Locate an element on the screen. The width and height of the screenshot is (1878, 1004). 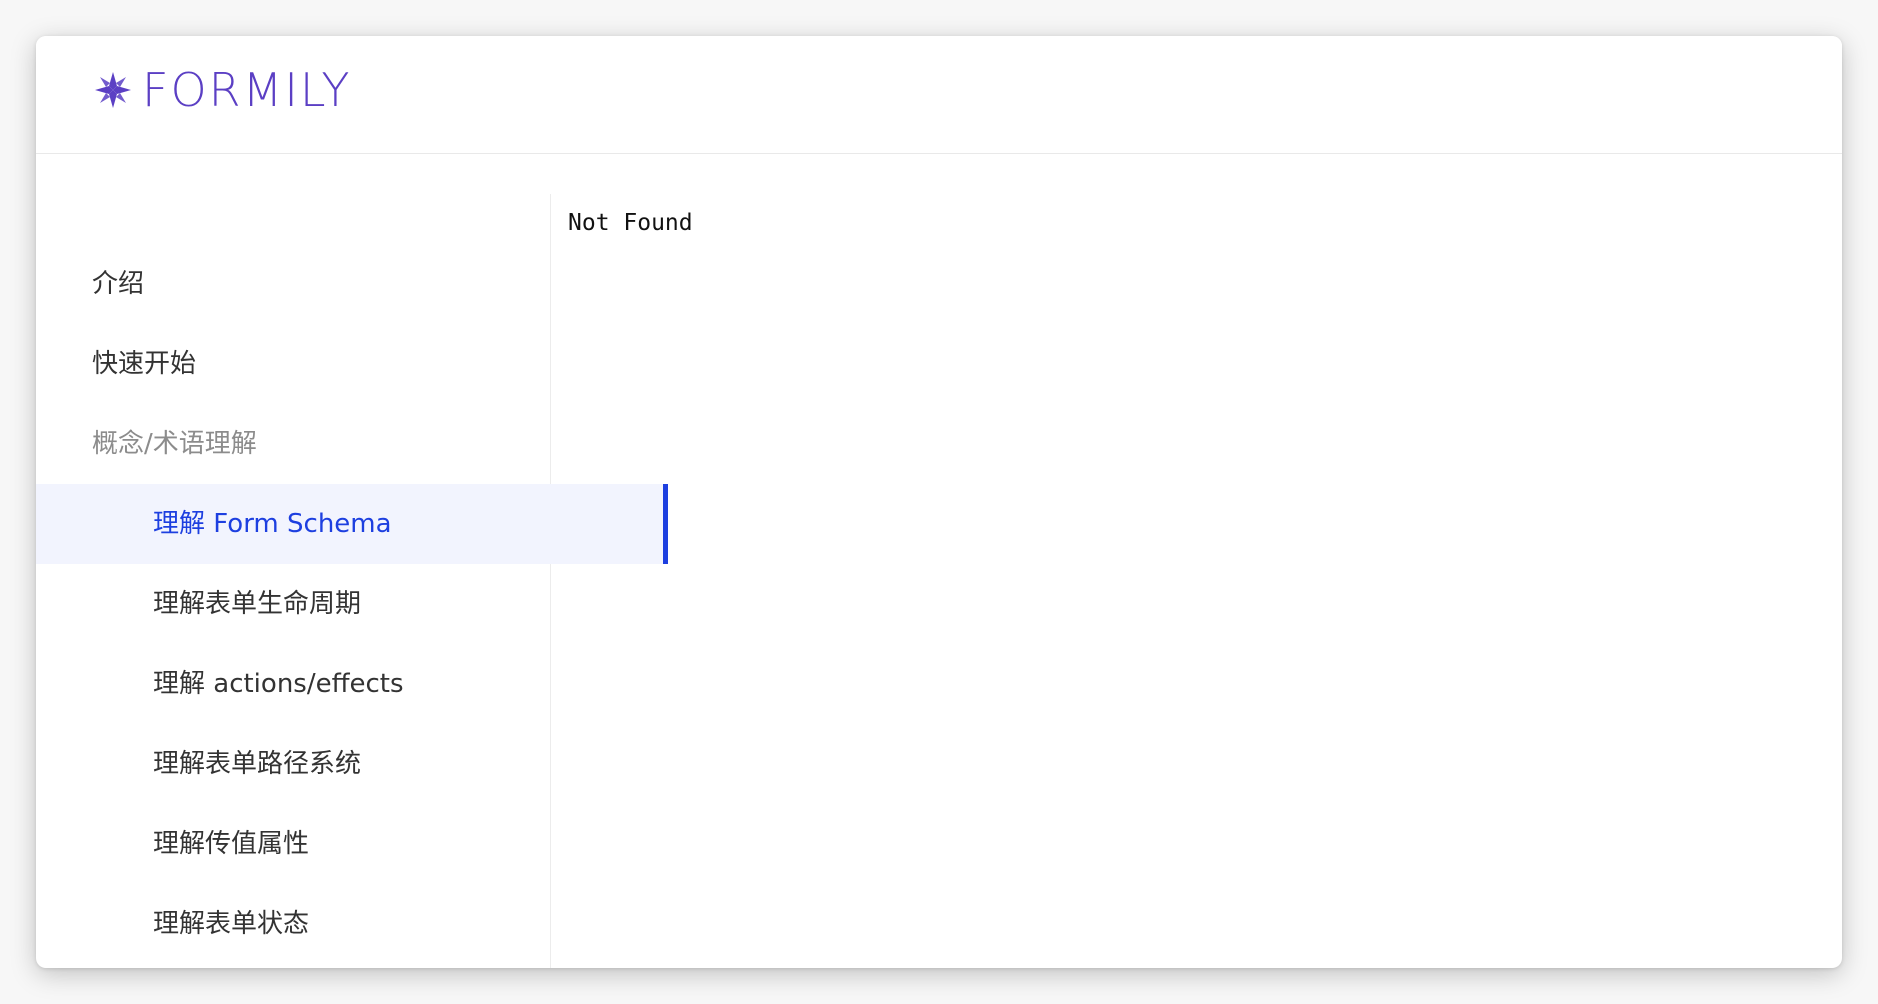
sidebar-item-intro: 介绍 is located at coordinates (321, 284).